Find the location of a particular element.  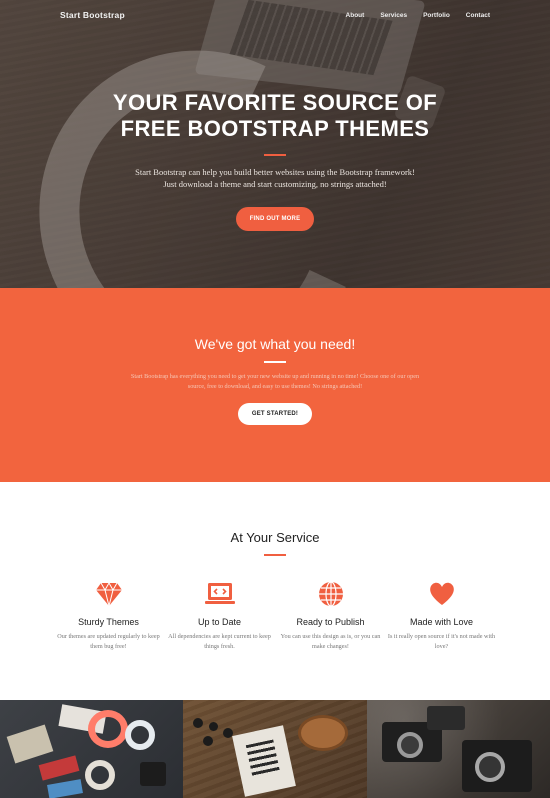

brand-logo: Start Bootstrap is located at coordinates (92, 15).